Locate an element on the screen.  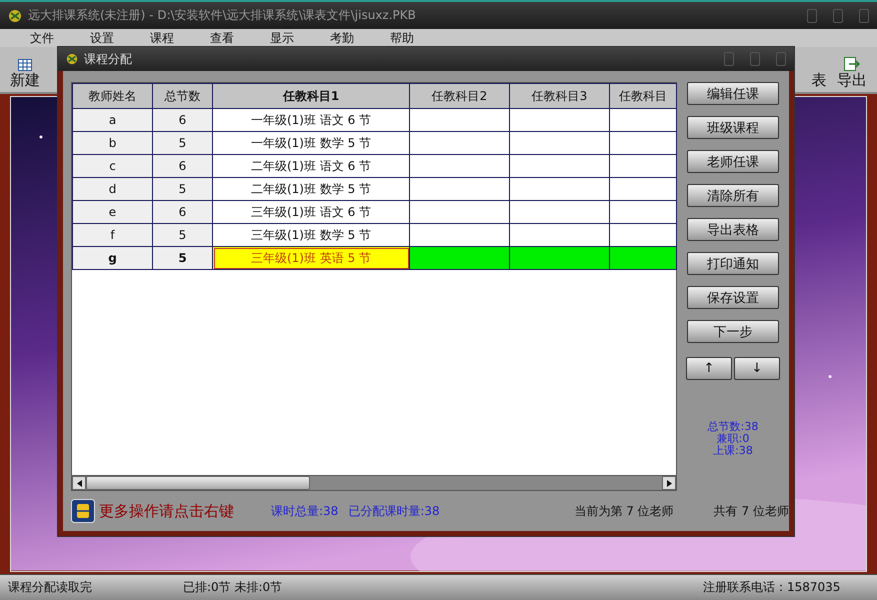
action-button: 班级课程 is located at coordinates (733, 127).